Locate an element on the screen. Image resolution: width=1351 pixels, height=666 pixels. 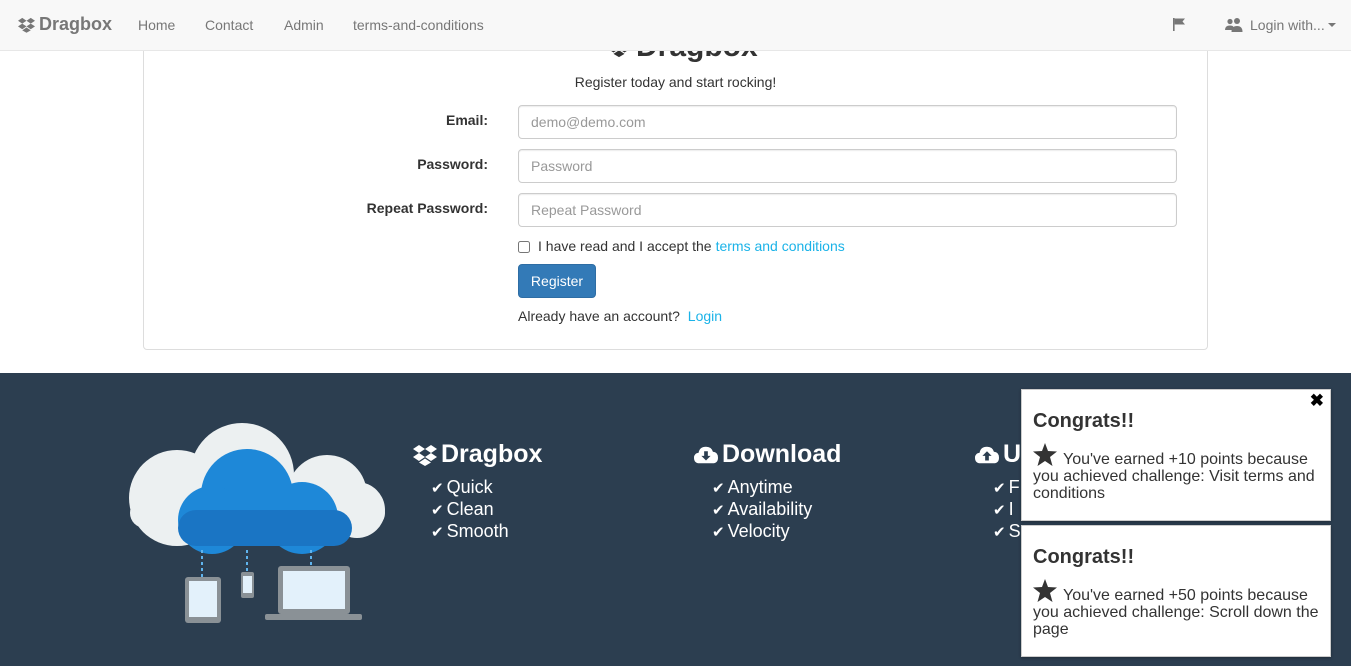
footer-list-item: ✔ S is located at coordinates (1007, 531).